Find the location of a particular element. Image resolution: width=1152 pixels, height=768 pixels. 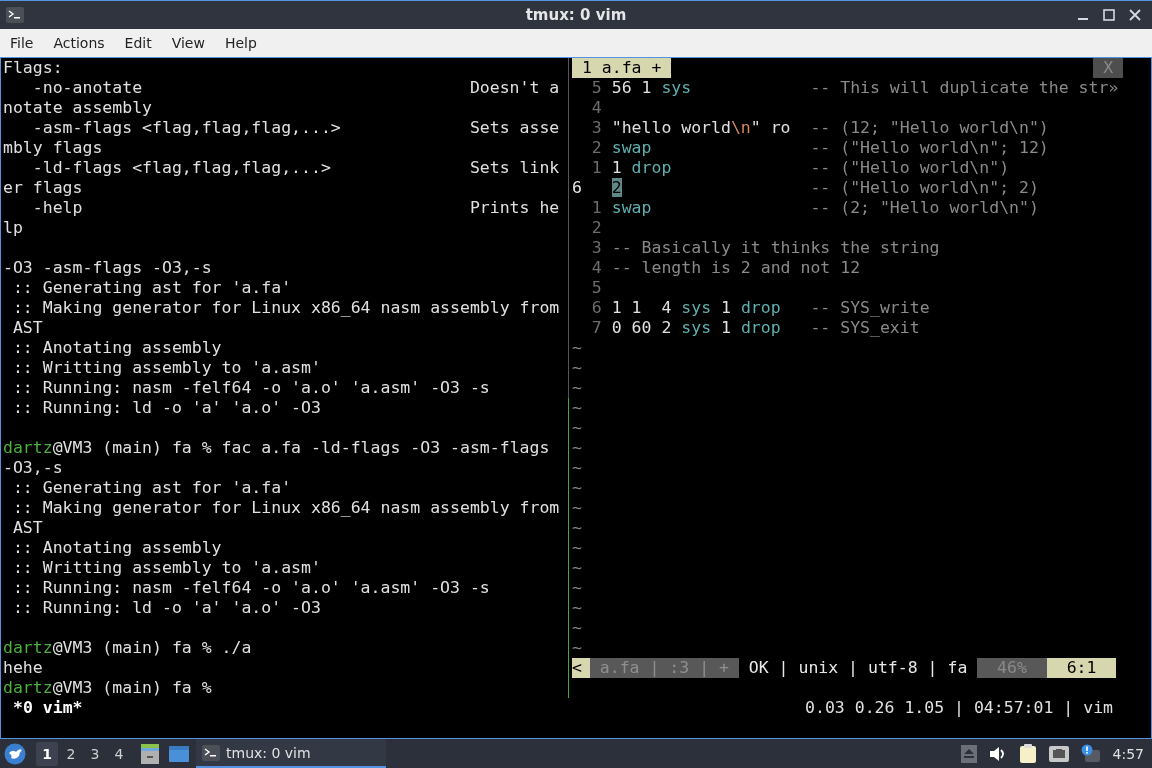

clock: 4:57 is located at coordinates (1128, 753).